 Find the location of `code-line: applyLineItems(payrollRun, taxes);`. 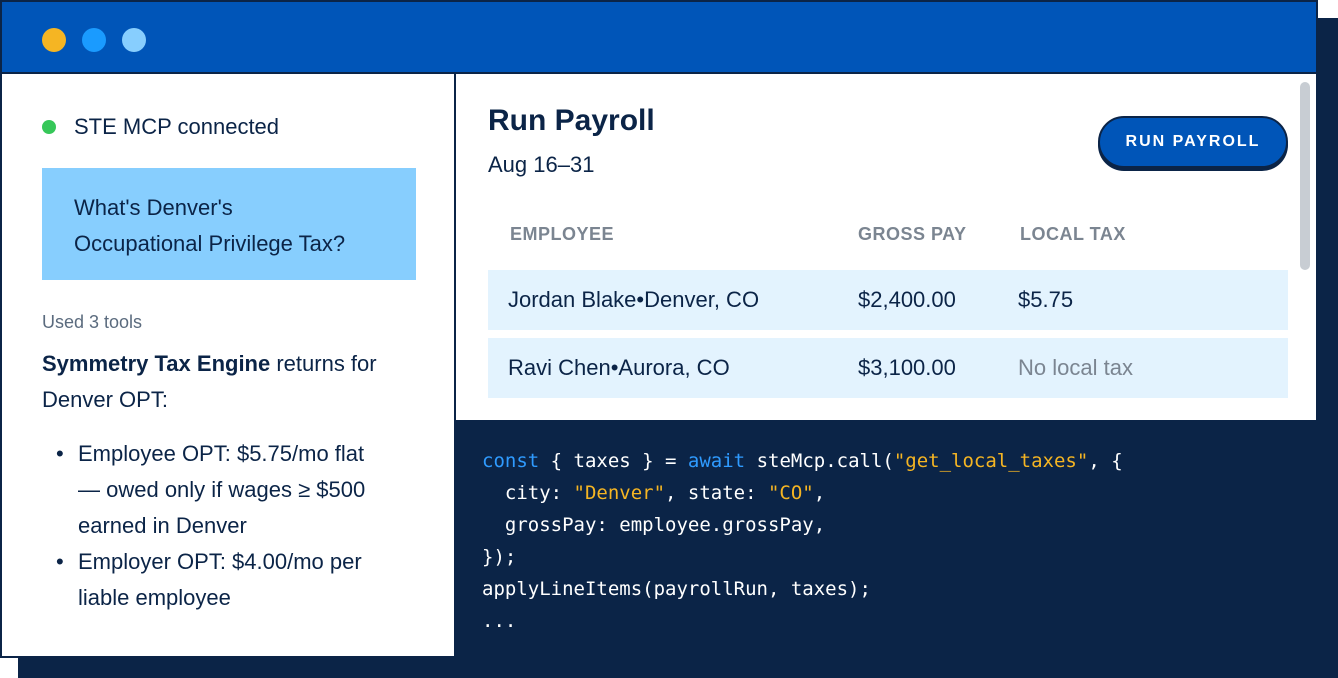

code-line: applyLineItems(payrollRun, taxes); is located at coordinates (676, 589).